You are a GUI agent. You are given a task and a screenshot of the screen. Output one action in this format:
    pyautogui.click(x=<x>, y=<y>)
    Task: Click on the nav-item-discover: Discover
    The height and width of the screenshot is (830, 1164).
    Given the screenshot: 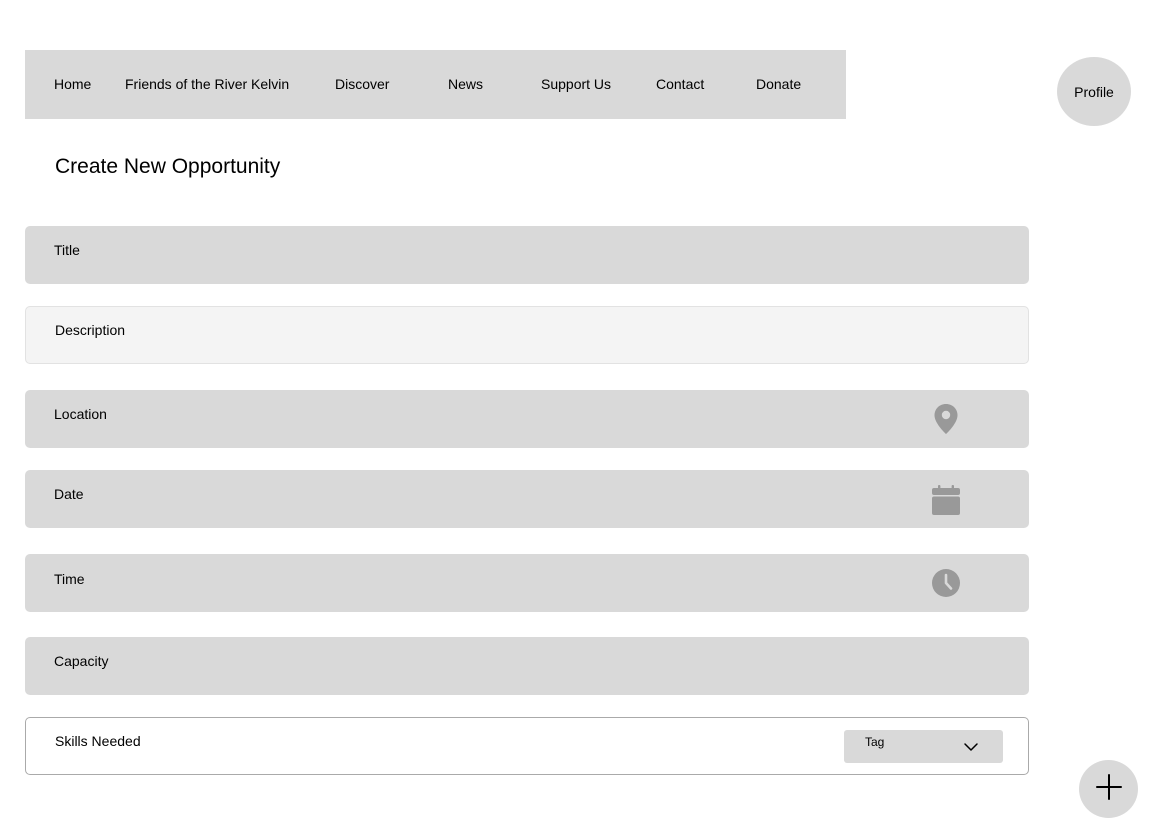 What is the action you would take?
    pyautogui.click(x=362, y=84)
    